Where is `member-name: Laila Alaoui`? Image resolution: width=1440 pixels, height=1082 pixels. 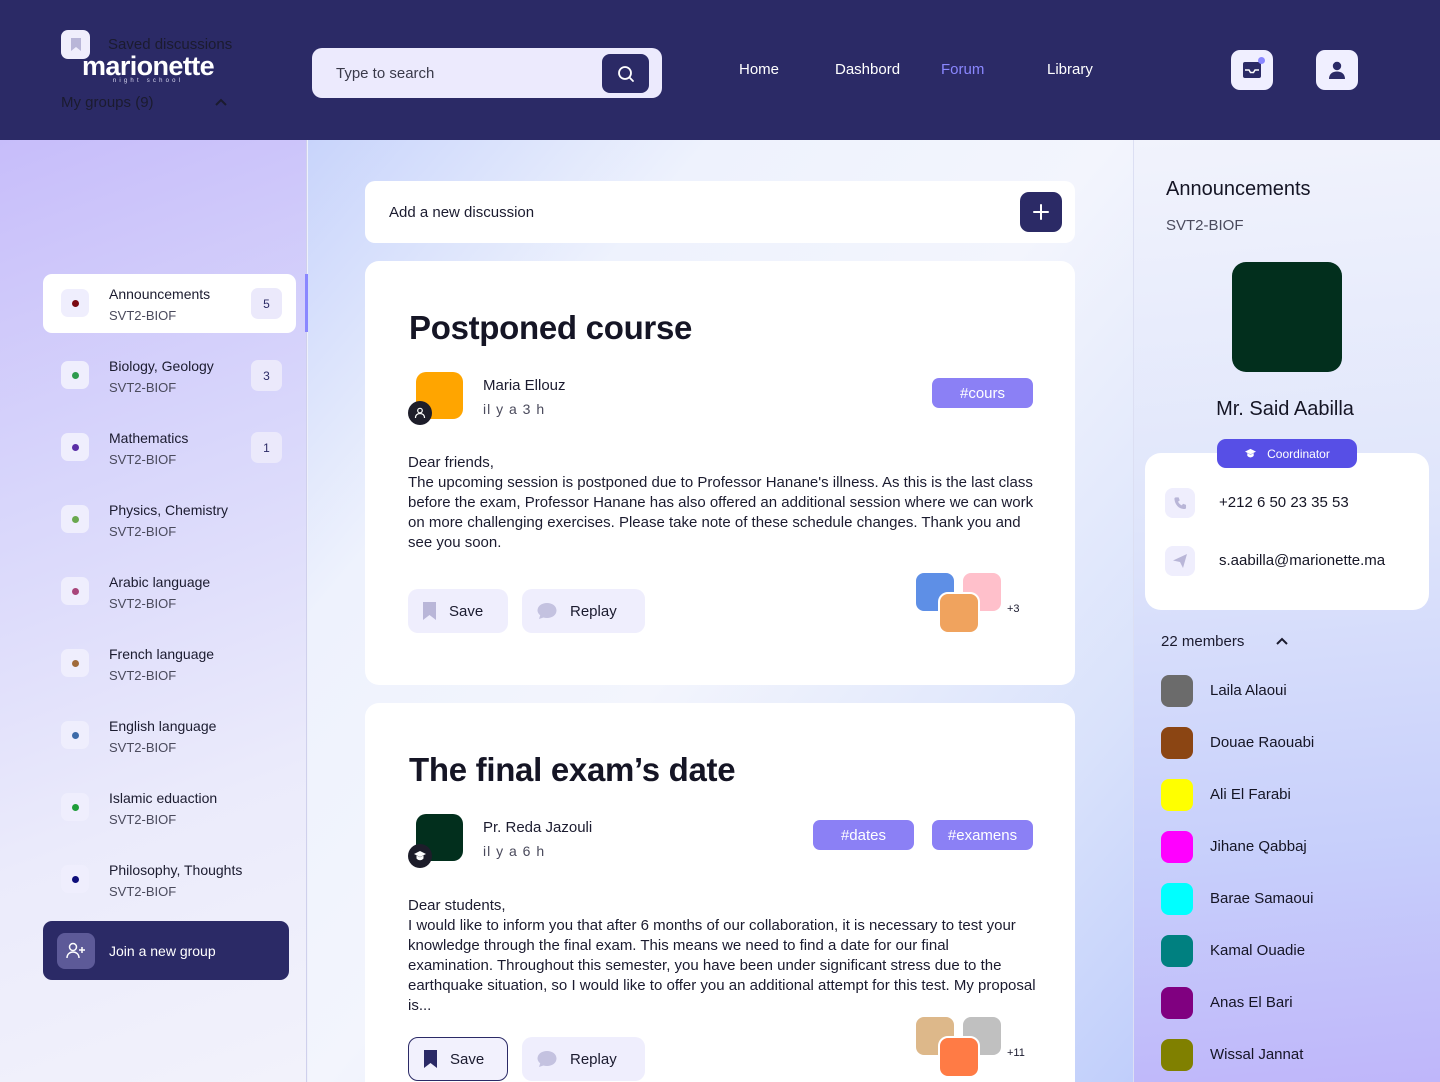 member-name: Laila Alaoui is located at coordinates (1248, 690).